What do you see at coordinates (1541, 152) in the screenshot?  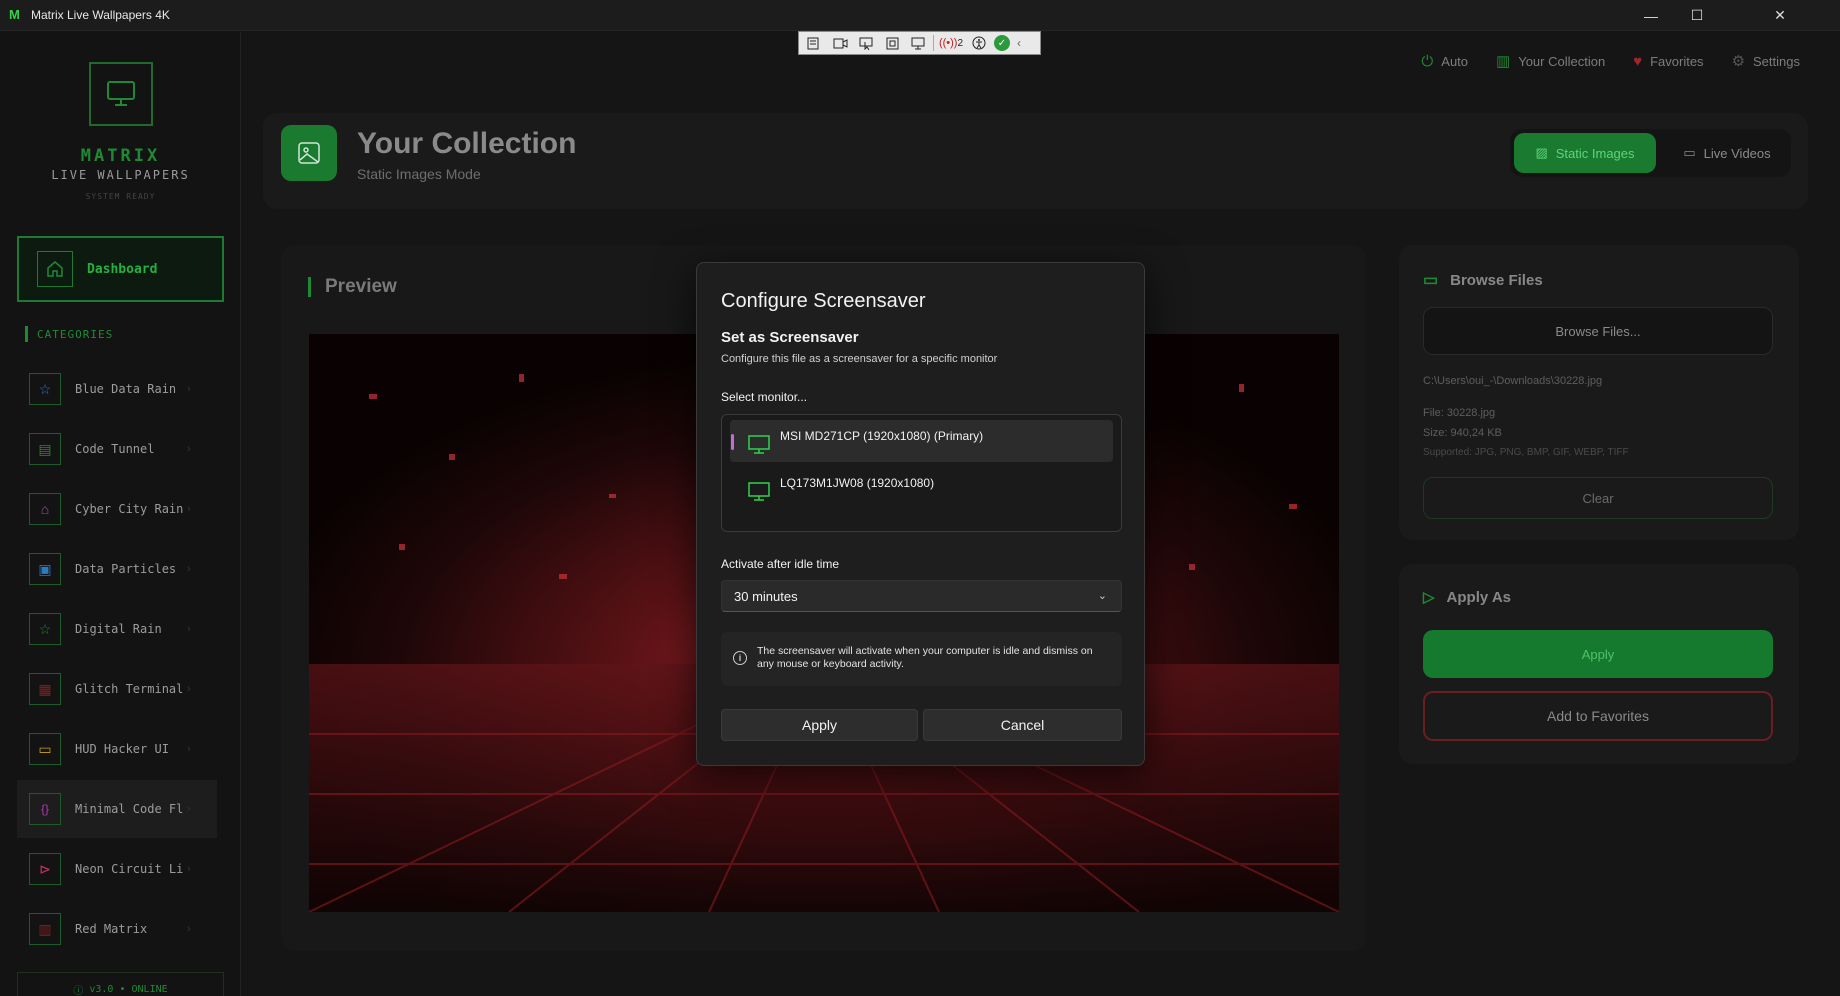 I see `image-icon: ▨` at bounding box center [1541, 152].